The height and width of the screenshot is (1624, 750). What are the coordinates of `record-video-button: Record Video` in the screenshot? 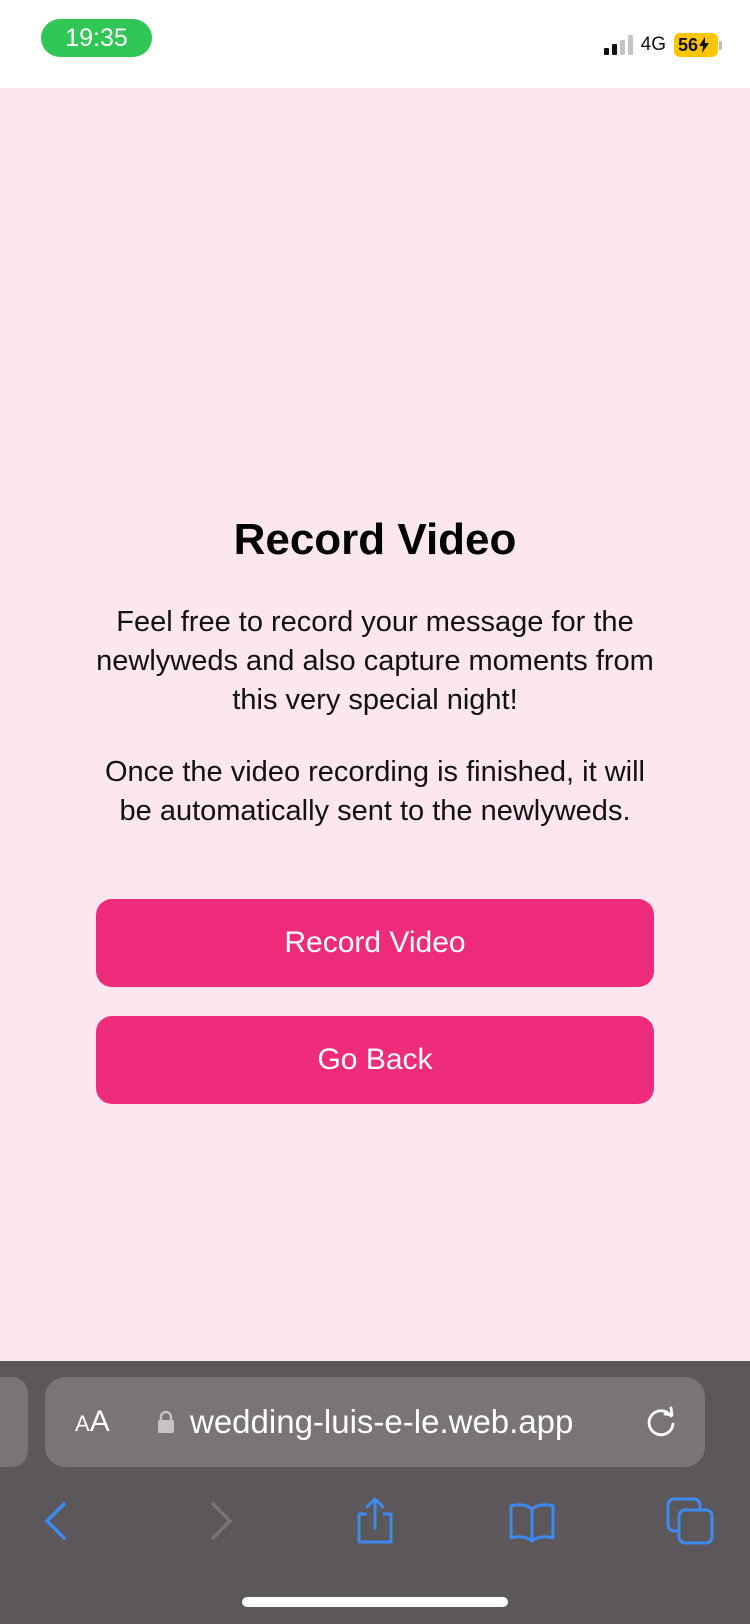 It's located at (375, 943).